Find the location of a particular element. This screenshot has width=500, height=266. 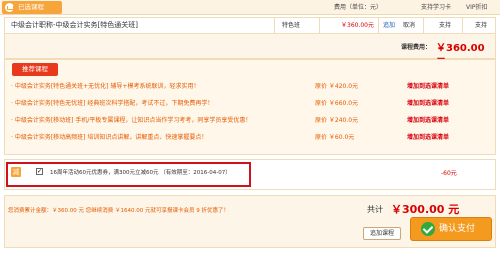

selected-courses-tab-label: 已选课程 is located at coordinates (31, 7).